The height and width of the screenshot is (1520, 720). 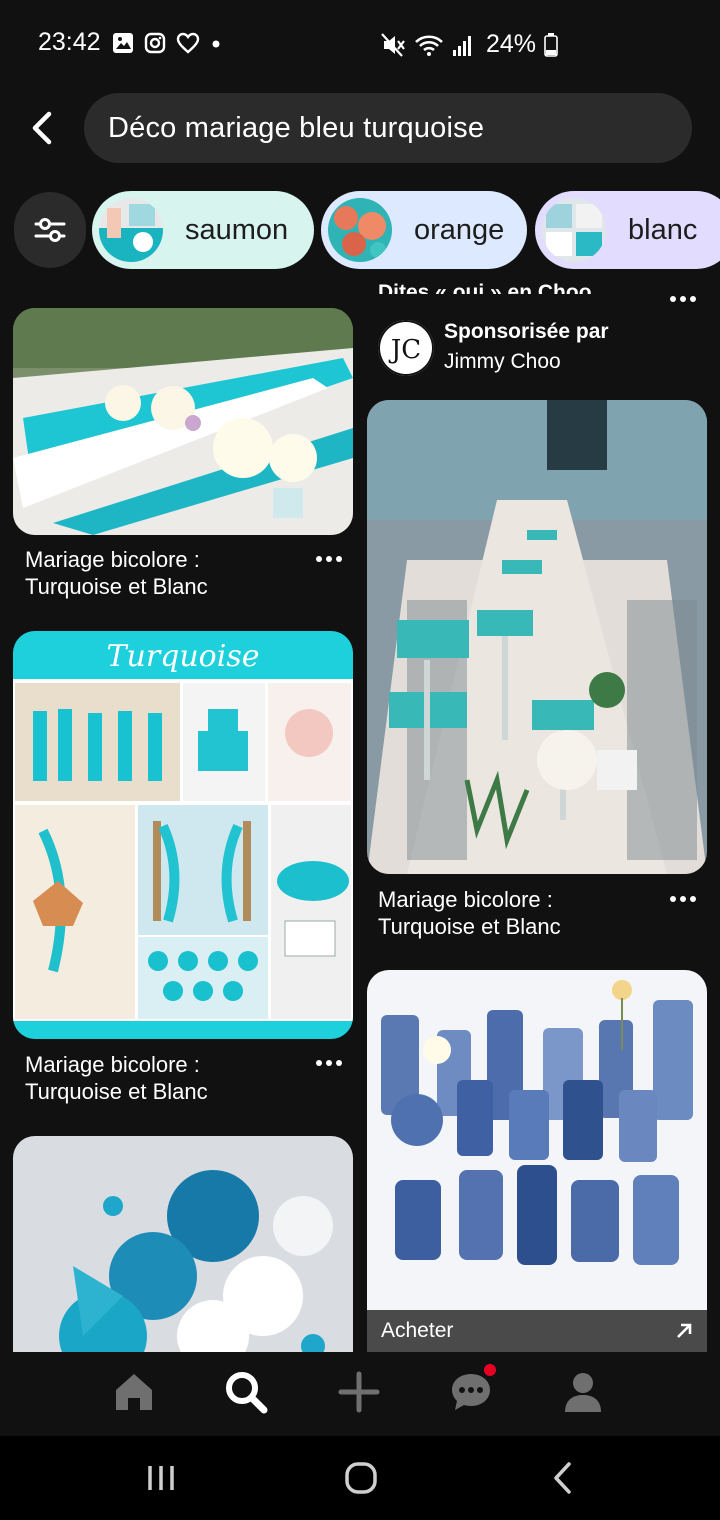 I want to click on bottom-nav, so click(x=360, y=1394).